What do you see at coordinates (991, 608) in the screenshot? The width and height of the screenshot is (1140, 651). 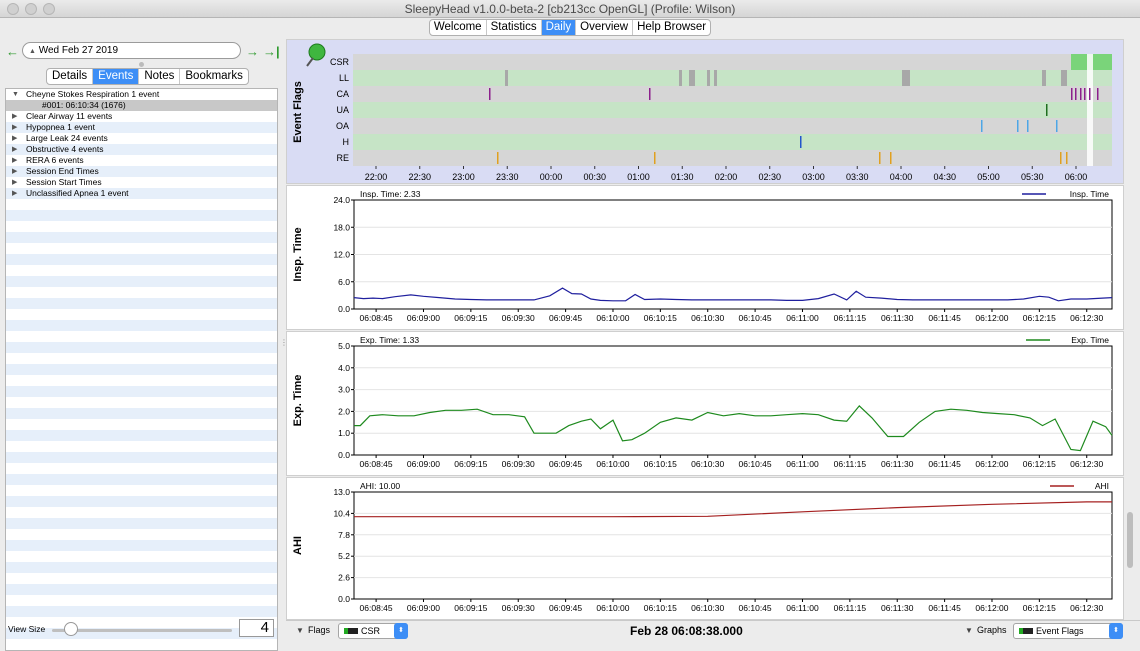 I see `x-tick-label: 06:12:00` at bounding box center [991, 608].